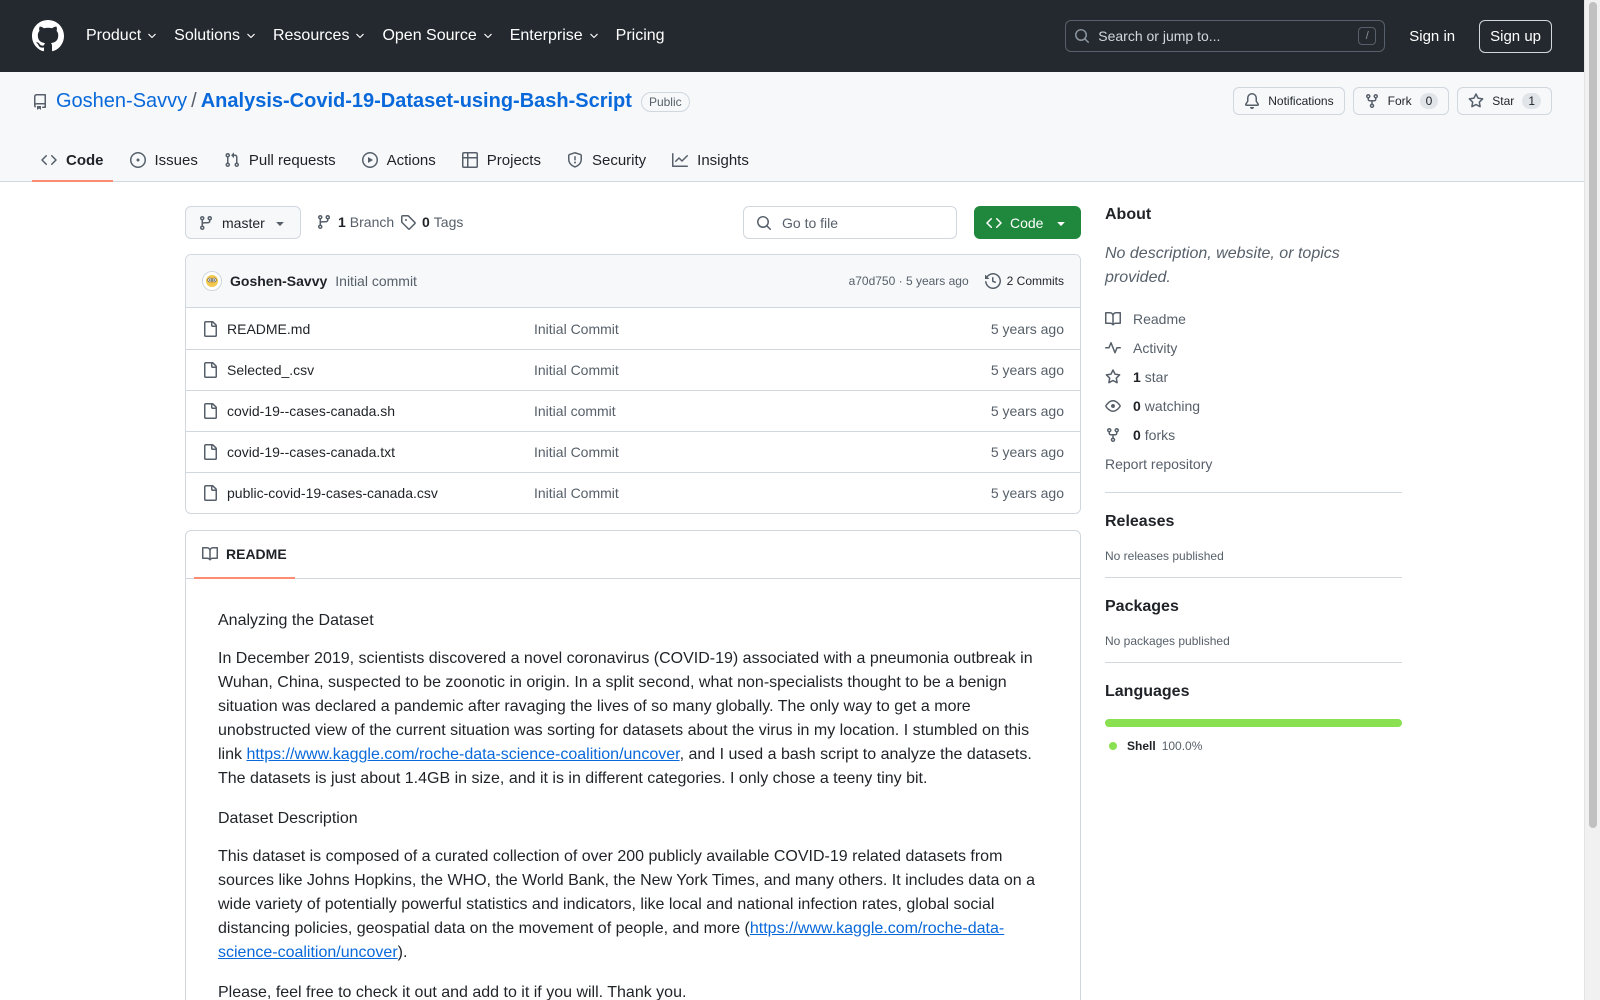  I want to click on github-logo-icon, so click(48, 36).